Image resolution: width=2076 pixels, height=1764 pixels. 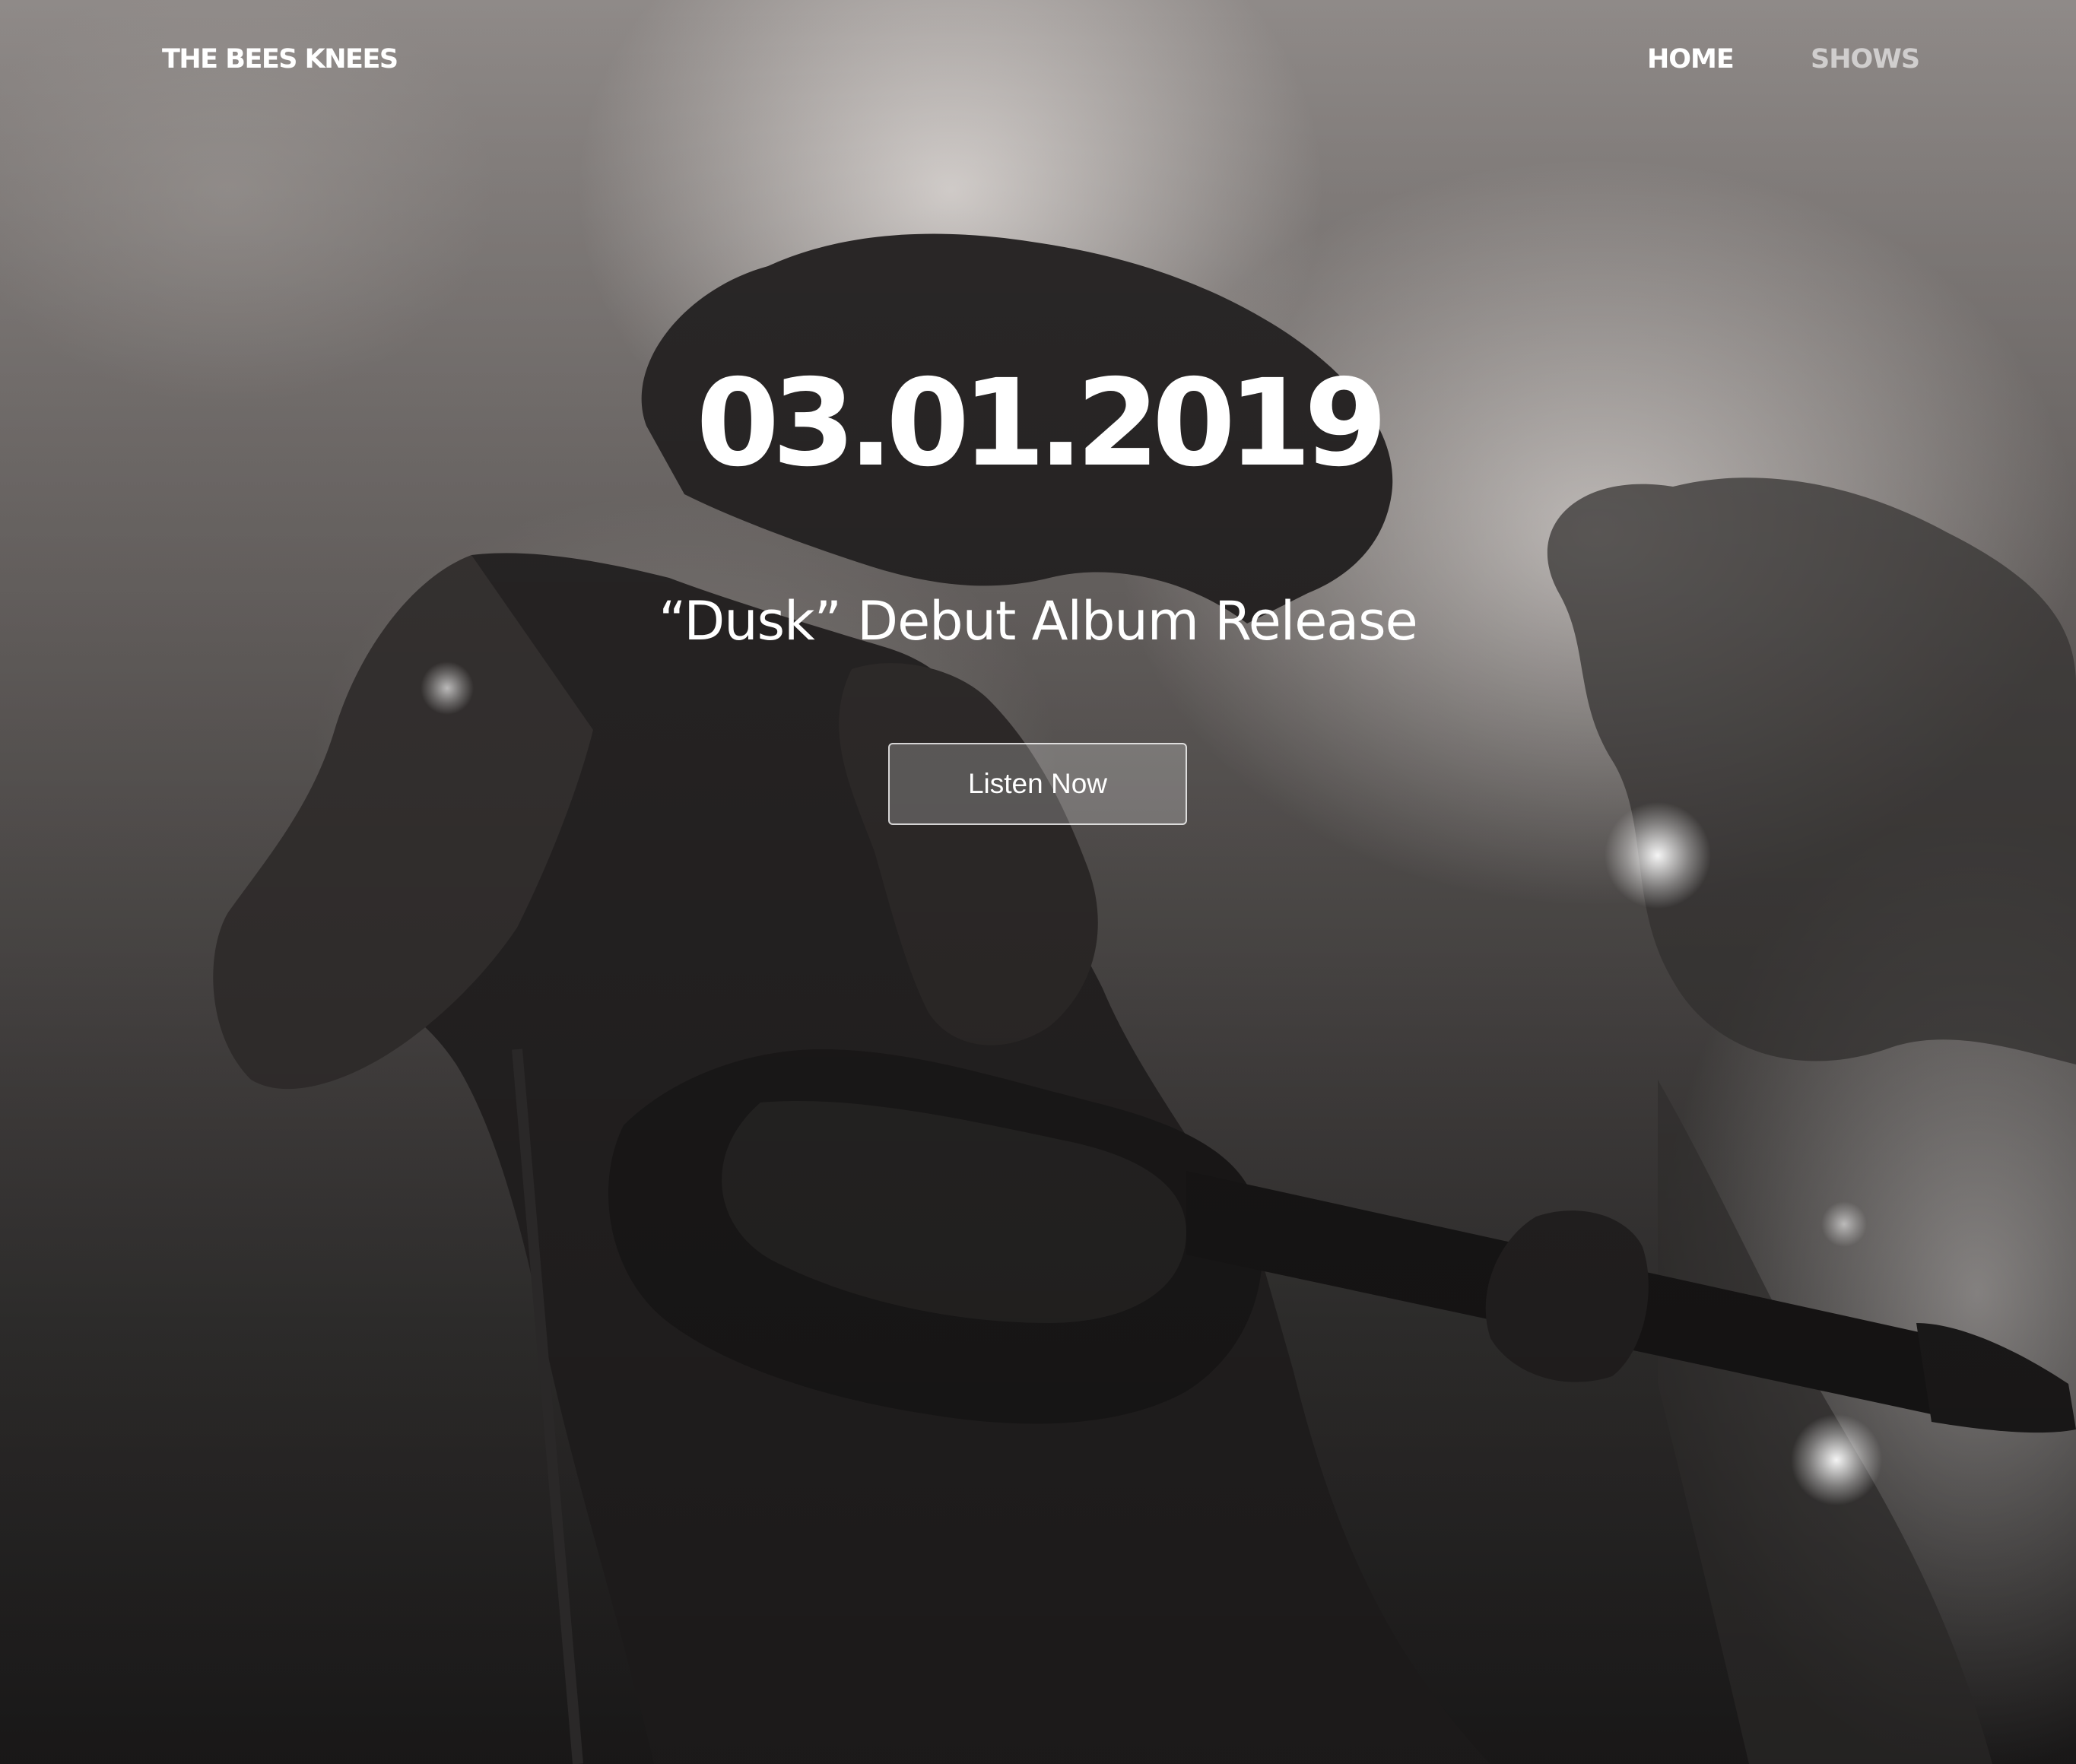 I want to click on brand-logo: THE BEES KNEES, so click(x=280, y=59).